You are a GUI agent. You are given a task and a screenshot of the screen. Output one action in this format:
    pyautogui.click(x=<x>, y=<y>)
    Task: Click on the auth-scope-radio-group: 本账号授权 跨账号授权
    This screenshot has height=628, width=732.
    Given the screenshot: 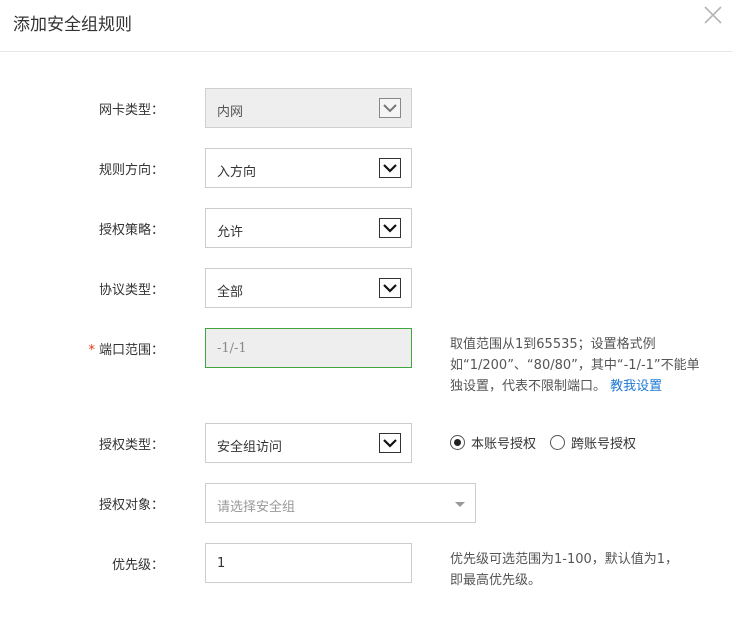 What is the action you would take?
    pyautogui.click(x=550, y=442)
    